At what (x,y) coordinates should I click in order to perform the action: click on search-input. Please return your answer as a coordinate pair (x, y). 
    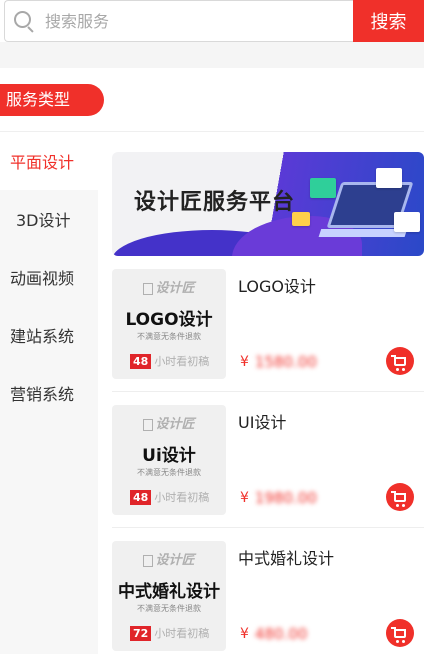
    Looking at the image, I should click on (185, 21).